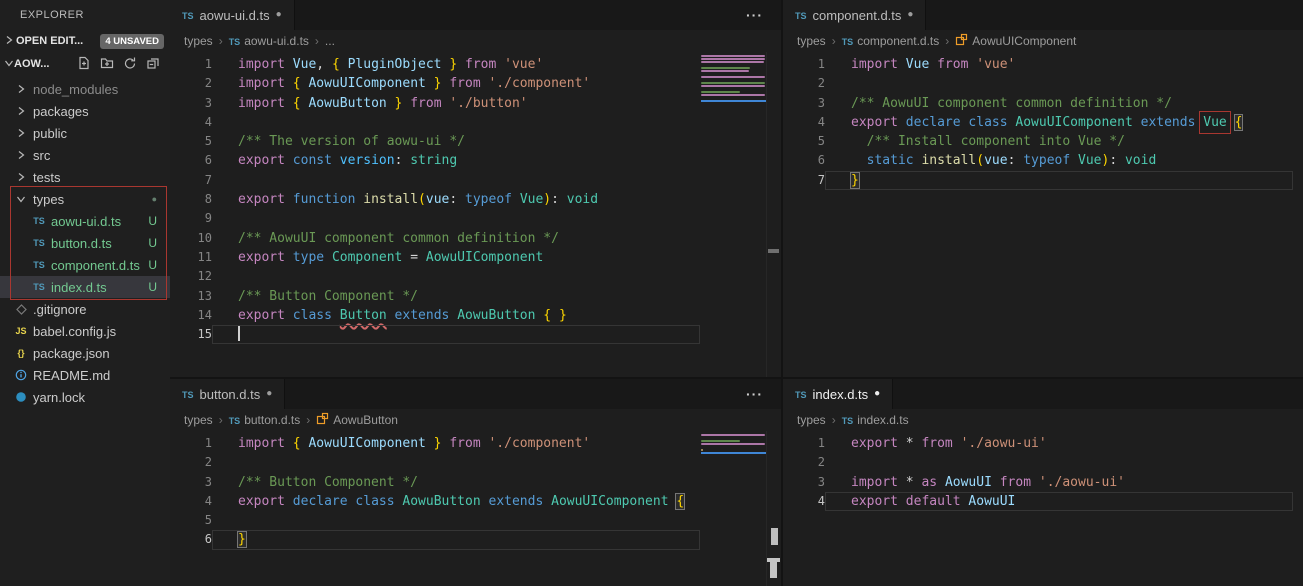 This screenshot has height=586, width=1303. What do you see at coordinates (1038, 160) in the screenshot?
I see `code-line: 6 static install(vue: typeof Vue): void` at bounding box center [1038, 160].